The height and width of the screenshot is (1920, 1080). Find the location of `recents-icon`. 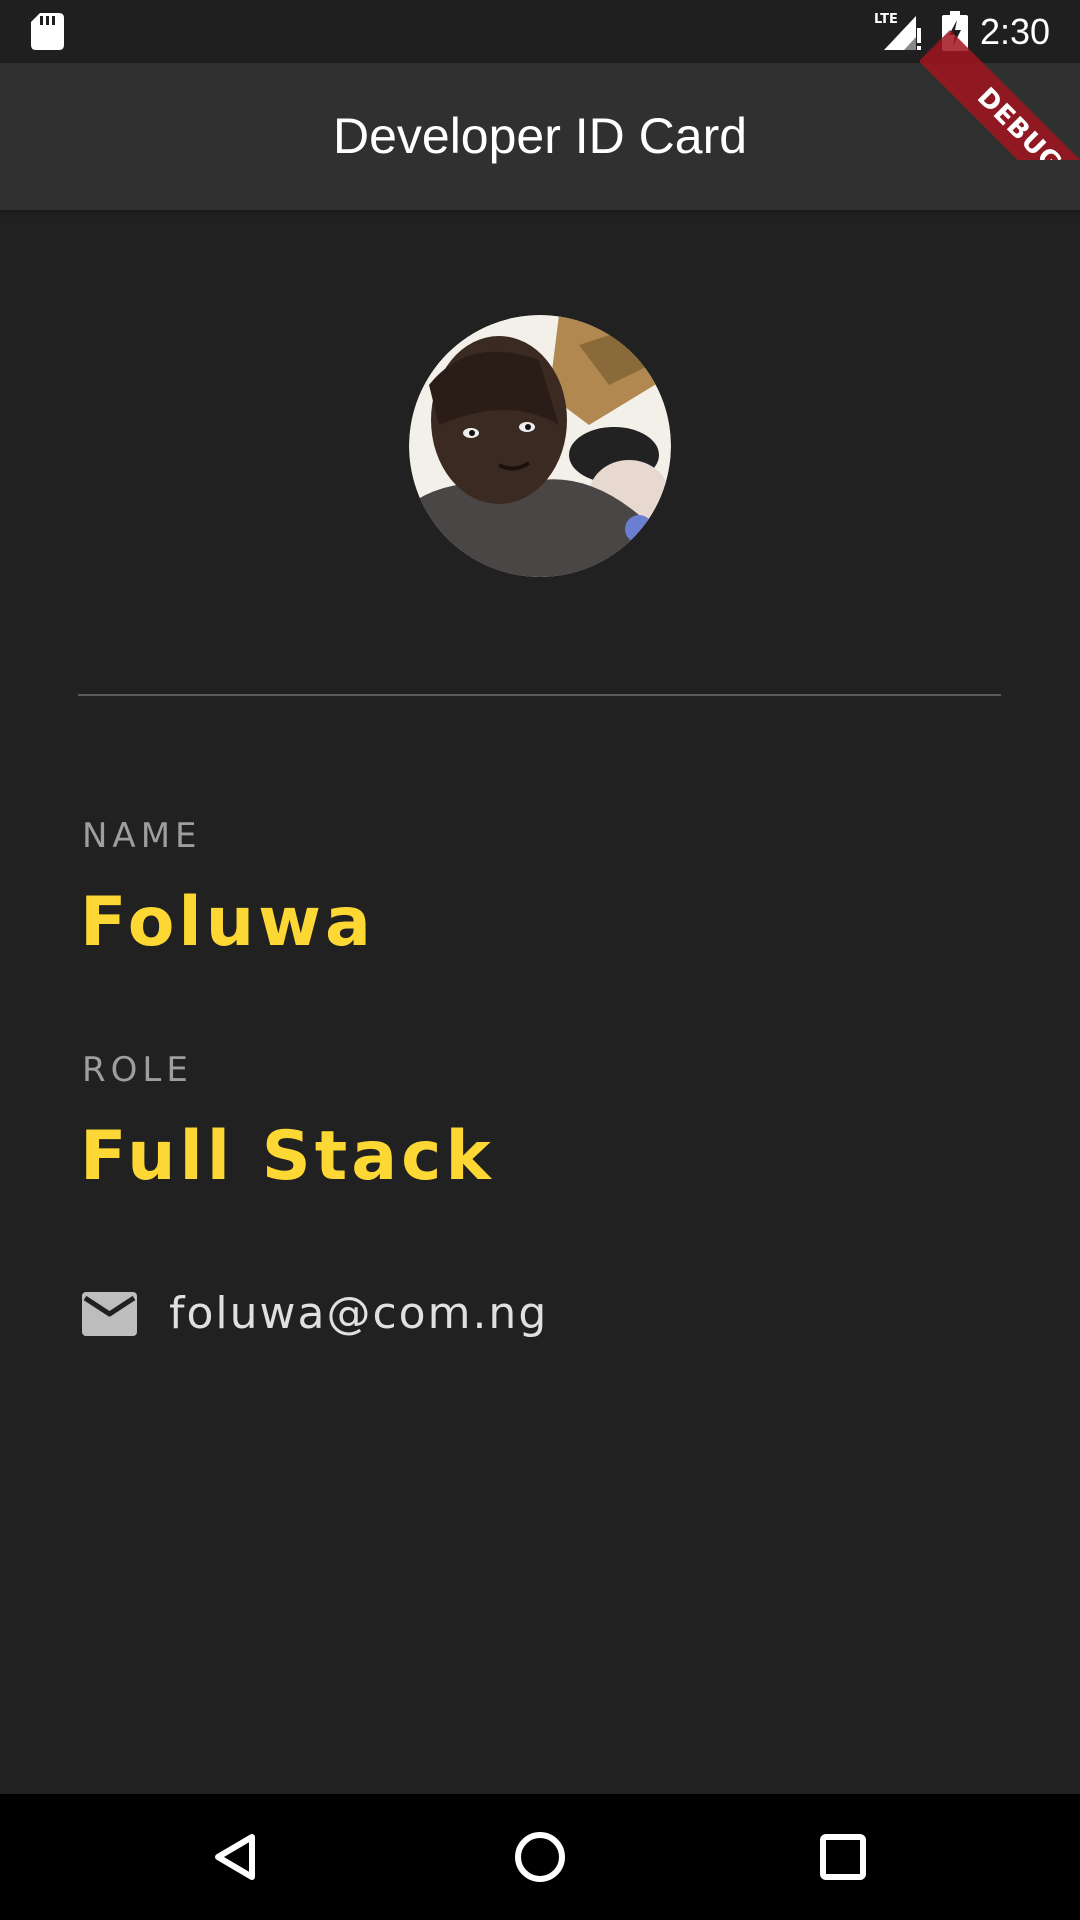

recents-icon is located at coordinates (843, 1857).